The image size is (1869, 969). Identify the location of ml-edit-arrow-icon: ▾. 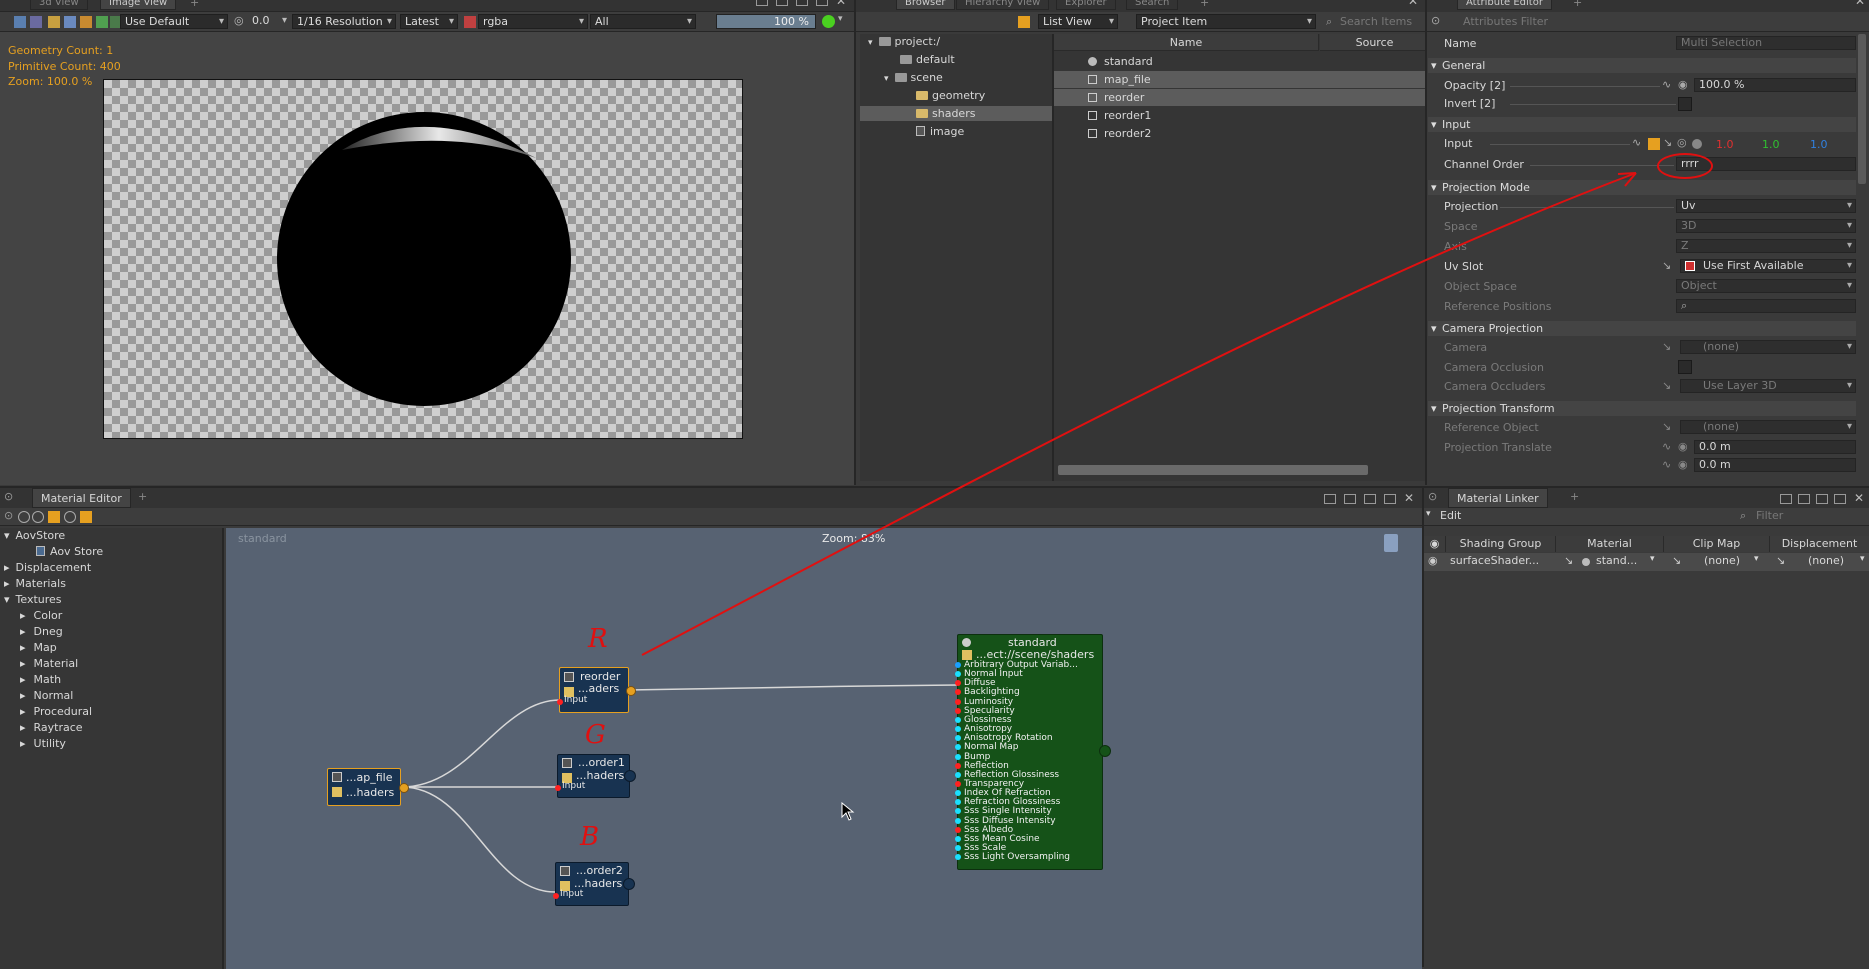
(1428, 514).